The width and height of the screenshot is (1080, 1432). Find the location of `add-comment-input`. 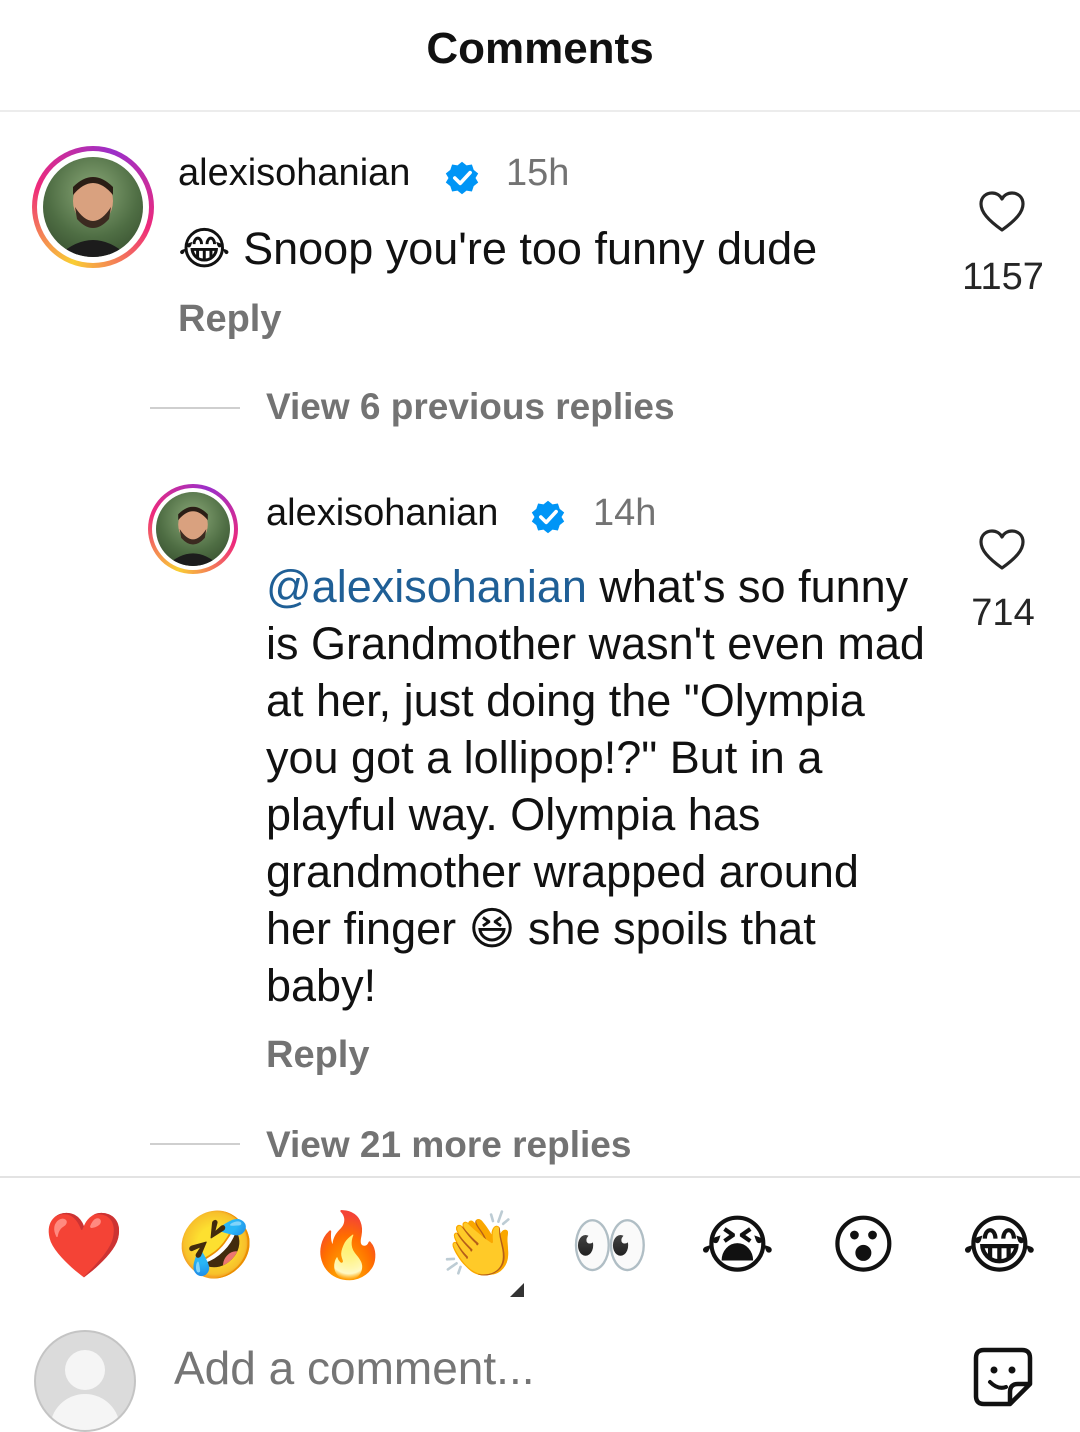

add-comment-input is located at coordinates (544, 1368).